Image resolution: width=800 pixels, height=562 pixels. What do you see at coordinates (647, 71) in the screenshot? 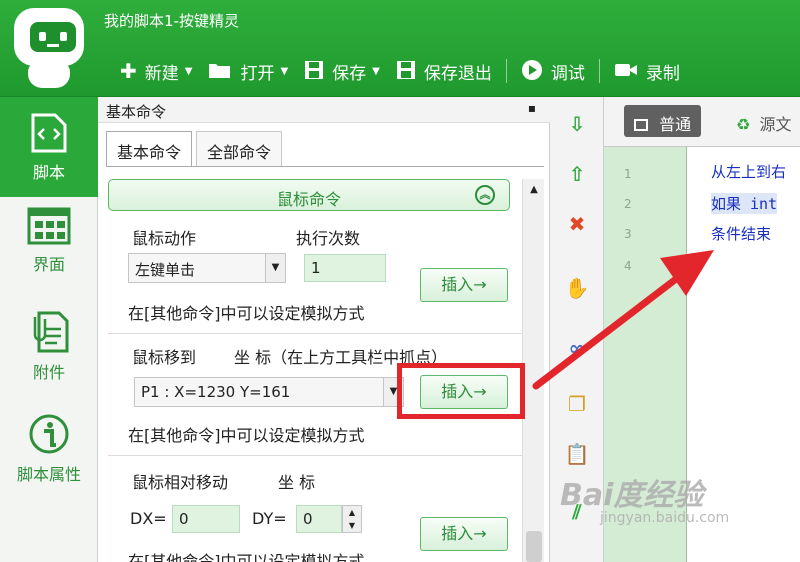
I see `record-button: 录制` at bounding box center [647, 71].